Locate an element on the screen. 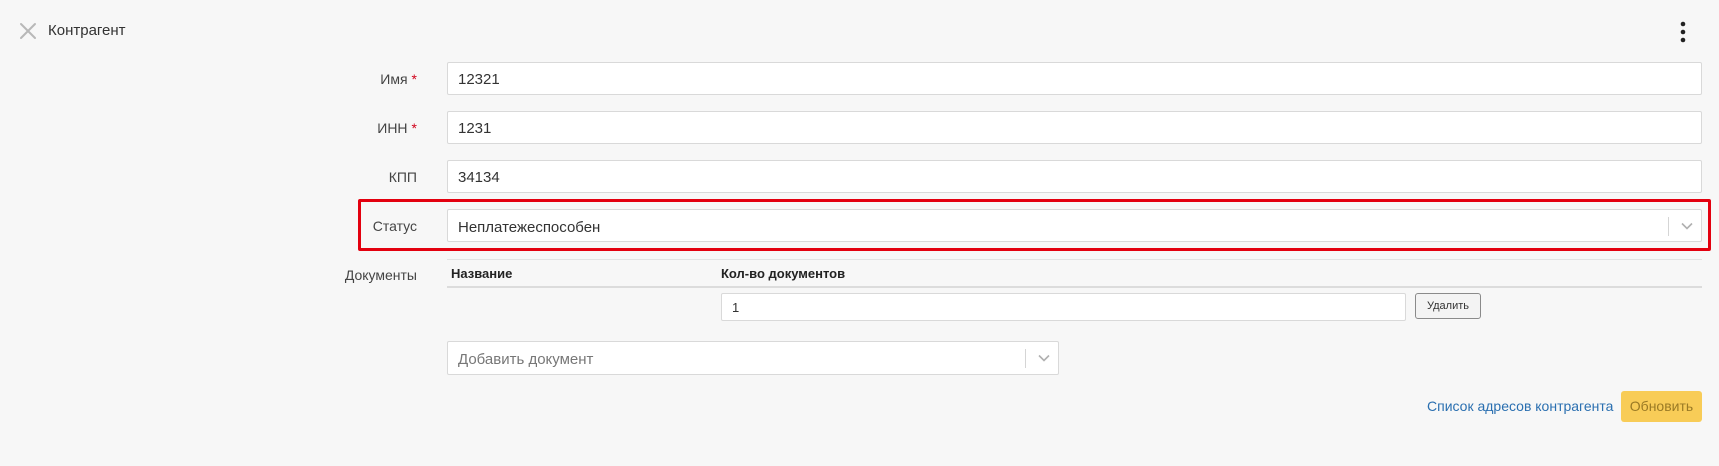 The height and width of the screenshot is (466, 1719). add-document-select: Добавить документ is located at coordinates (753, 358).